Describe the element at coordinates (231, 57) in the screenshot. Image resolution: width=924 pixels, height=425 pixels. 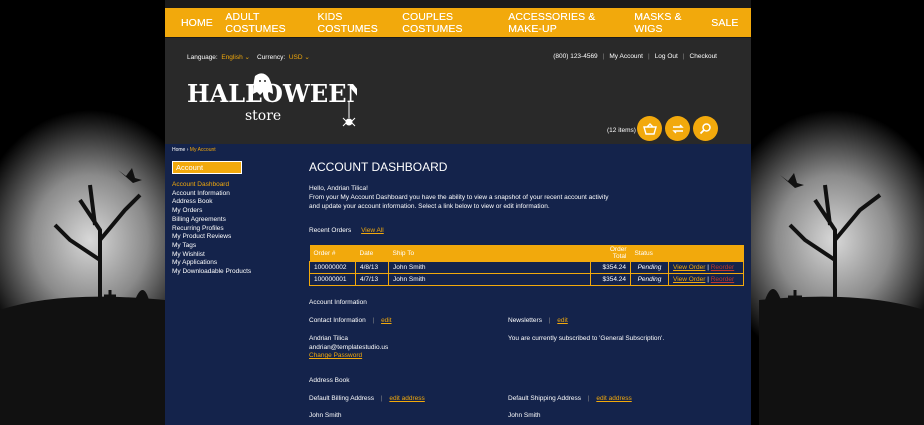
I see `language-value: English` at that location.